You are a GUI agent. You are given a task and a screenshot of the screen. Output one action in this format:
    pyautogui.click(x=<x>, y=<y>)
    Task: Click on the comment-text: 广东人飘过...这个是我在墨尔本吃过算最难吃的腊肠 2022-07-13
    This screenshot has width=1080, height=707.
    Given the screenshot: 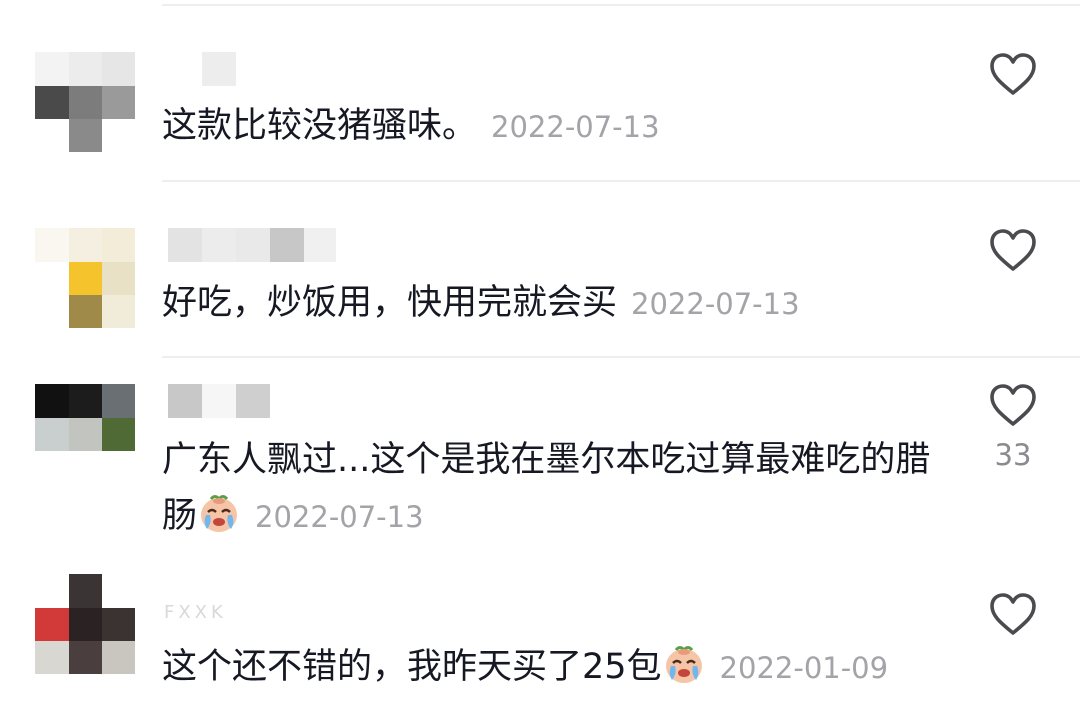 What is the action you would take?
    pyautogui.click(x=552, y=488)
    